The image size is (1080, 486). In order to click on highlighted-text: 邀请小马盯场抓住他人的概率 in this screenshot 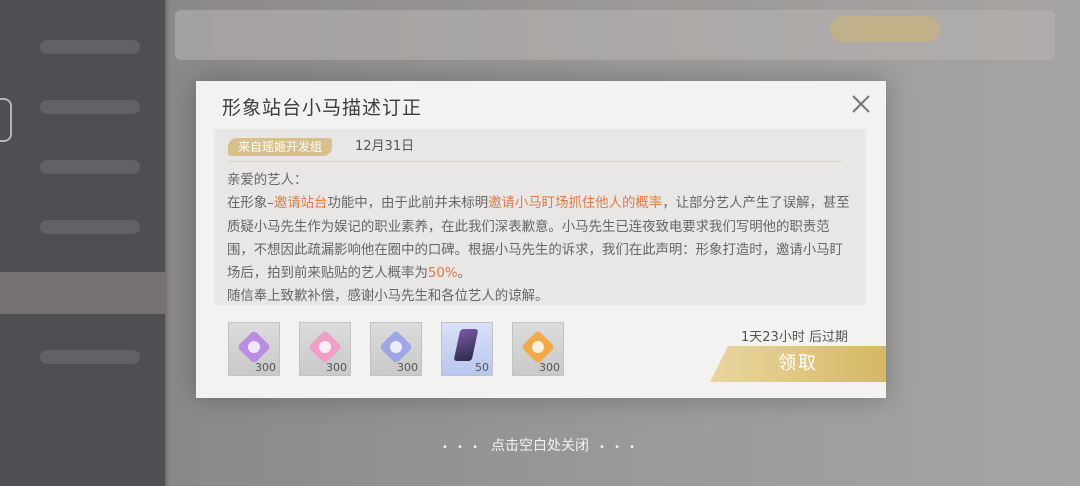, I will do `click(575, 204)`.